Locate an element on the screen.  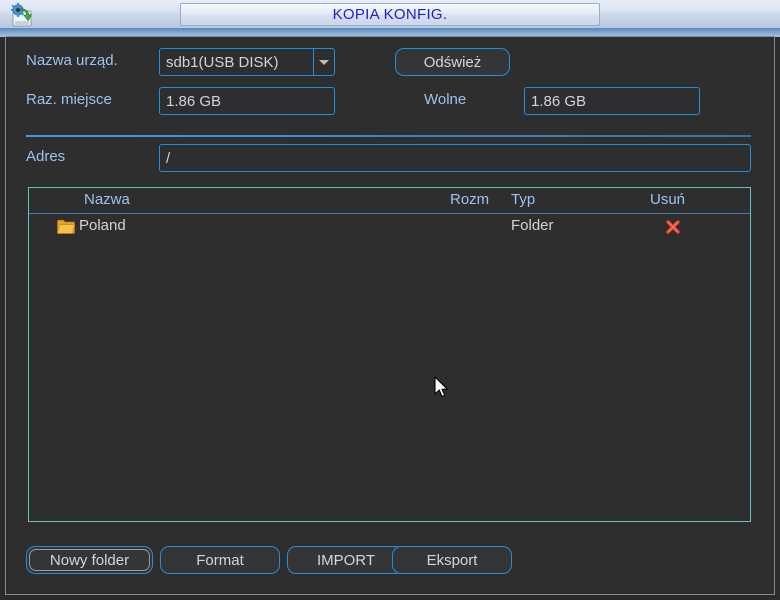
total-space-value: 1.86 GB is located at coordinates (247, 101).